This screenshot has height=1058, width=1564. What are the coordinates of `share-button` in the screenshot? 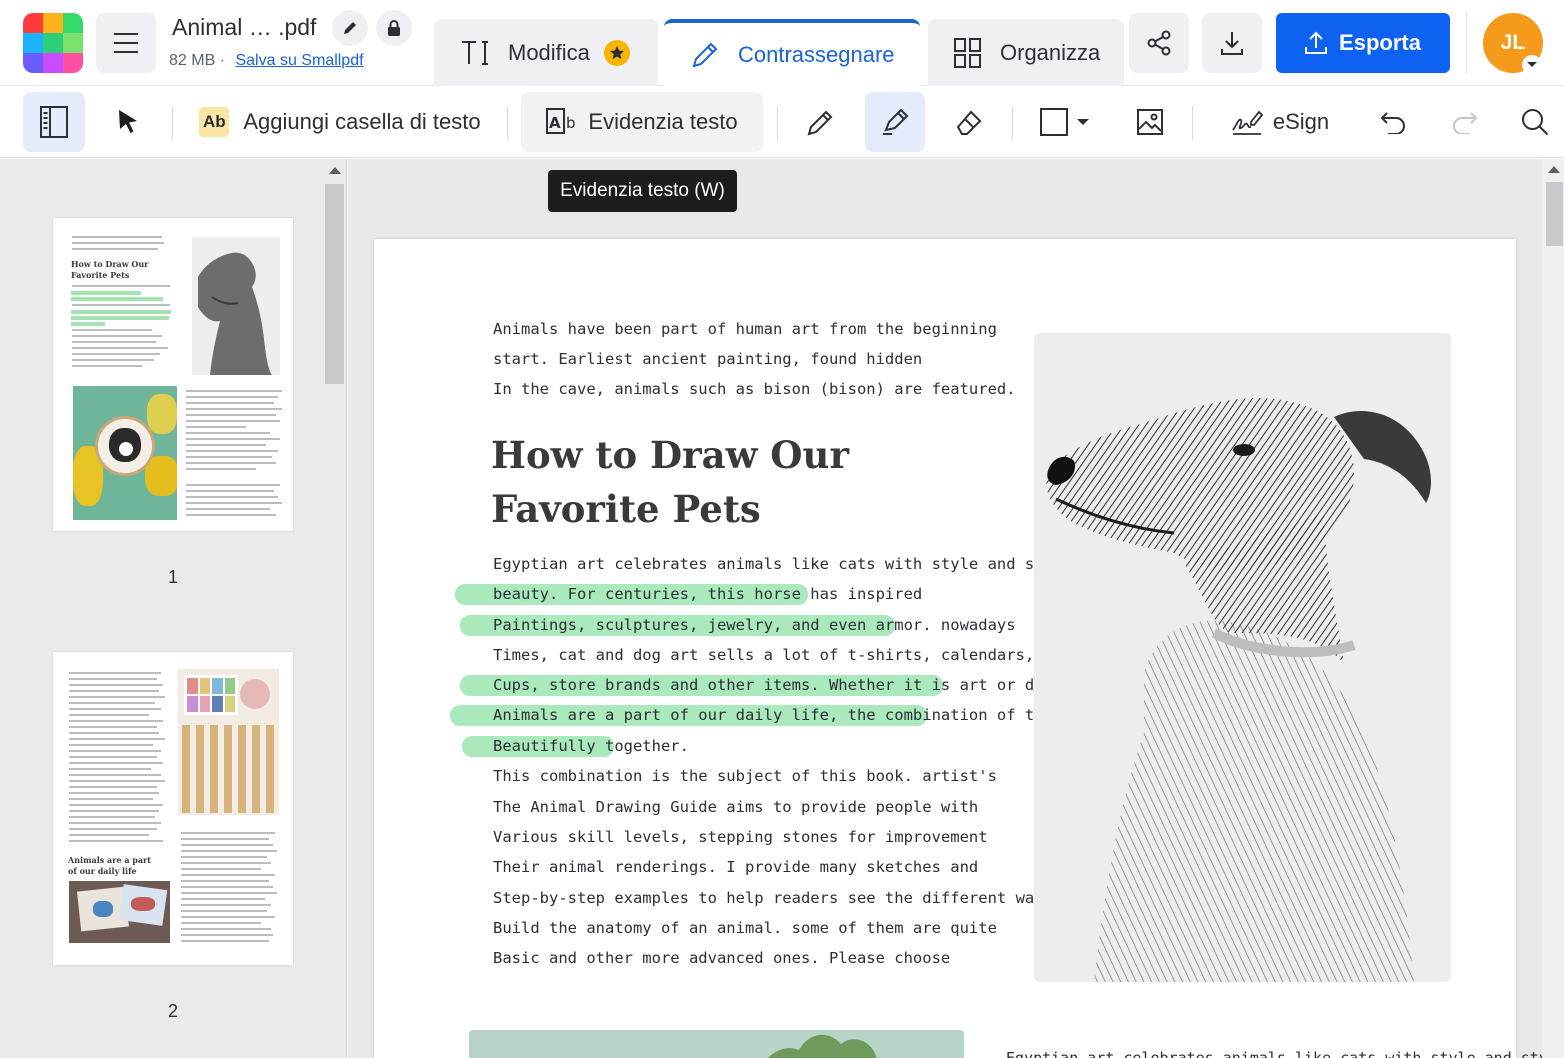 It's located at (1159, 43).